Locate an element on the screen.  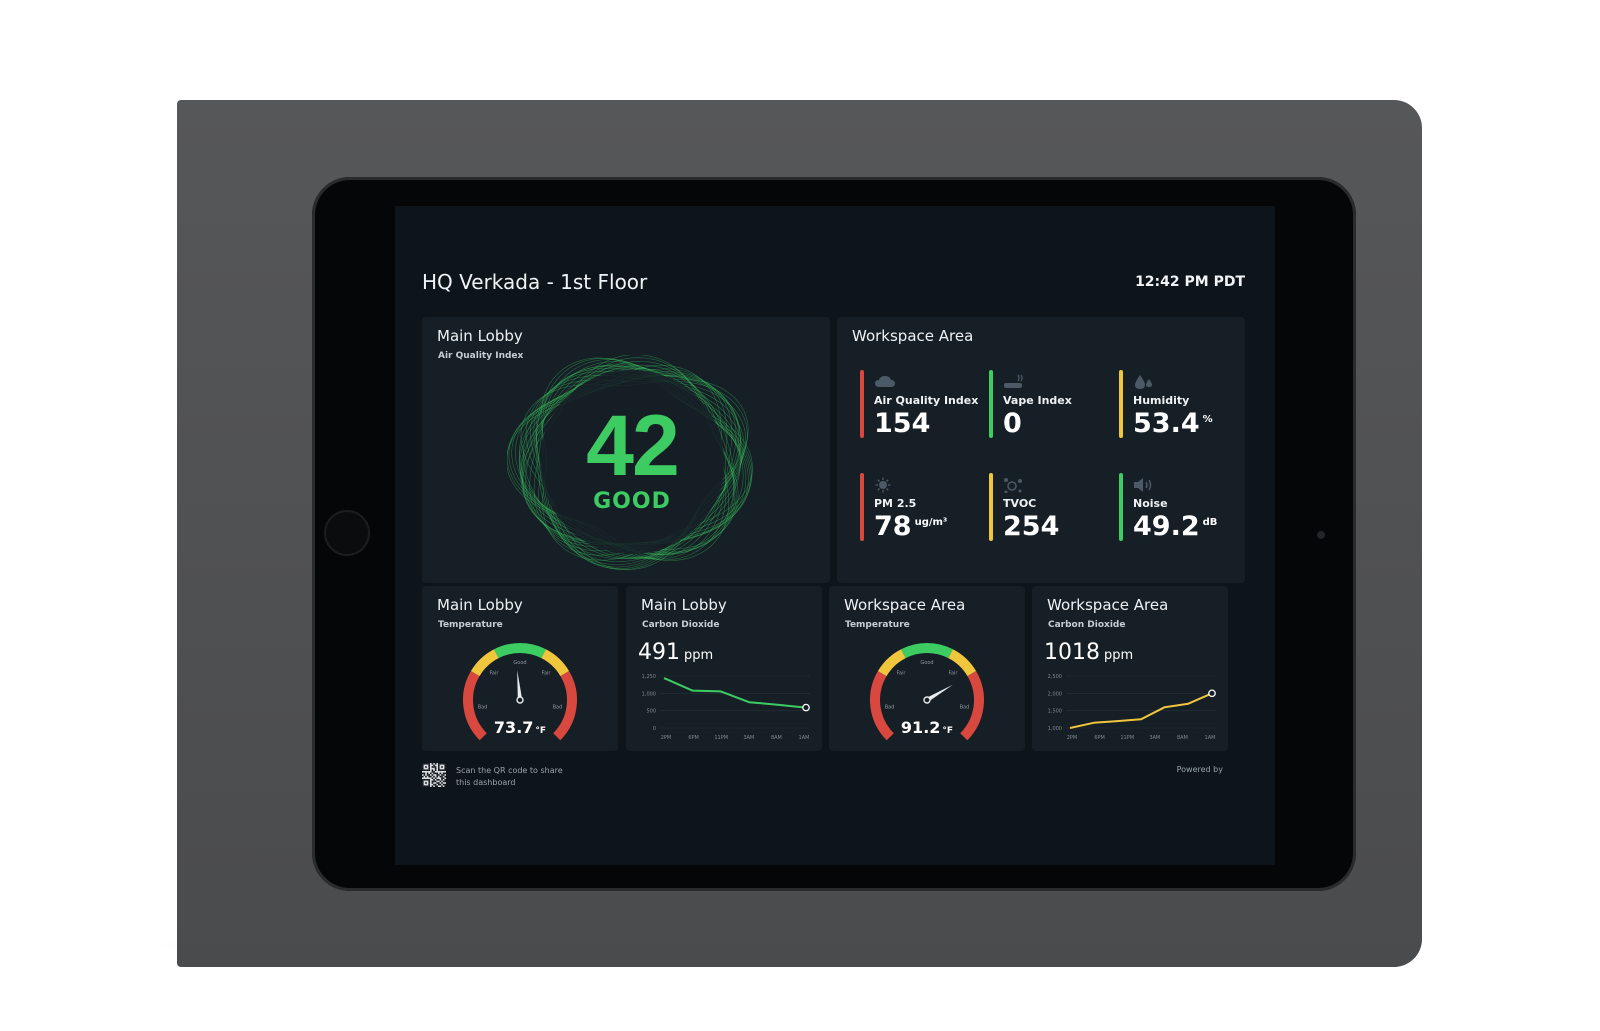
y-tick-label: 0 is located at coordinates (654, 729).